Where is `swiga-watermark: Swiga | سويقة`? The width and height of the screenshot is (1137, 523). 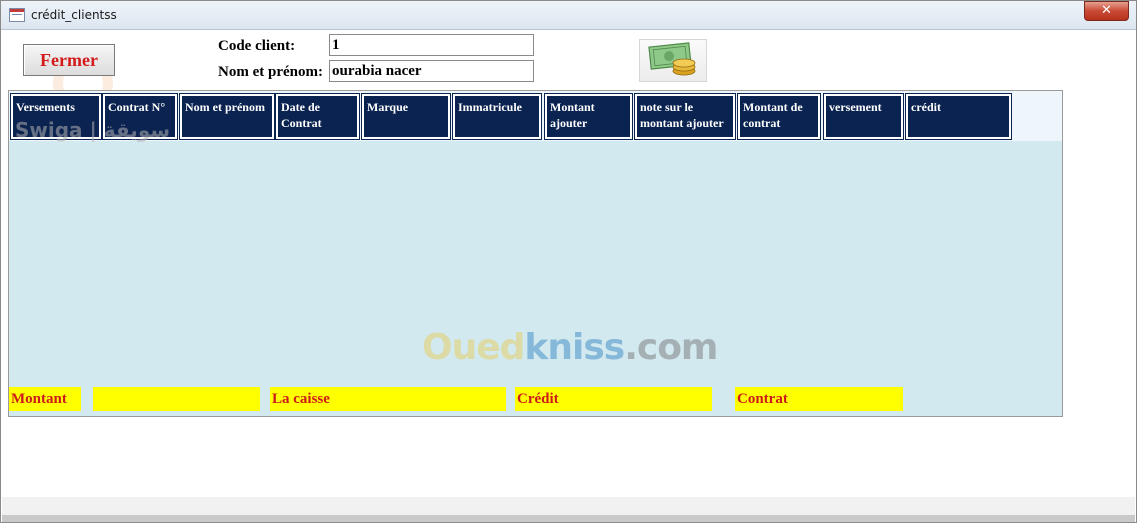 swiga-watermark: Swiga | سويقة is located at coordinates (93, 130).